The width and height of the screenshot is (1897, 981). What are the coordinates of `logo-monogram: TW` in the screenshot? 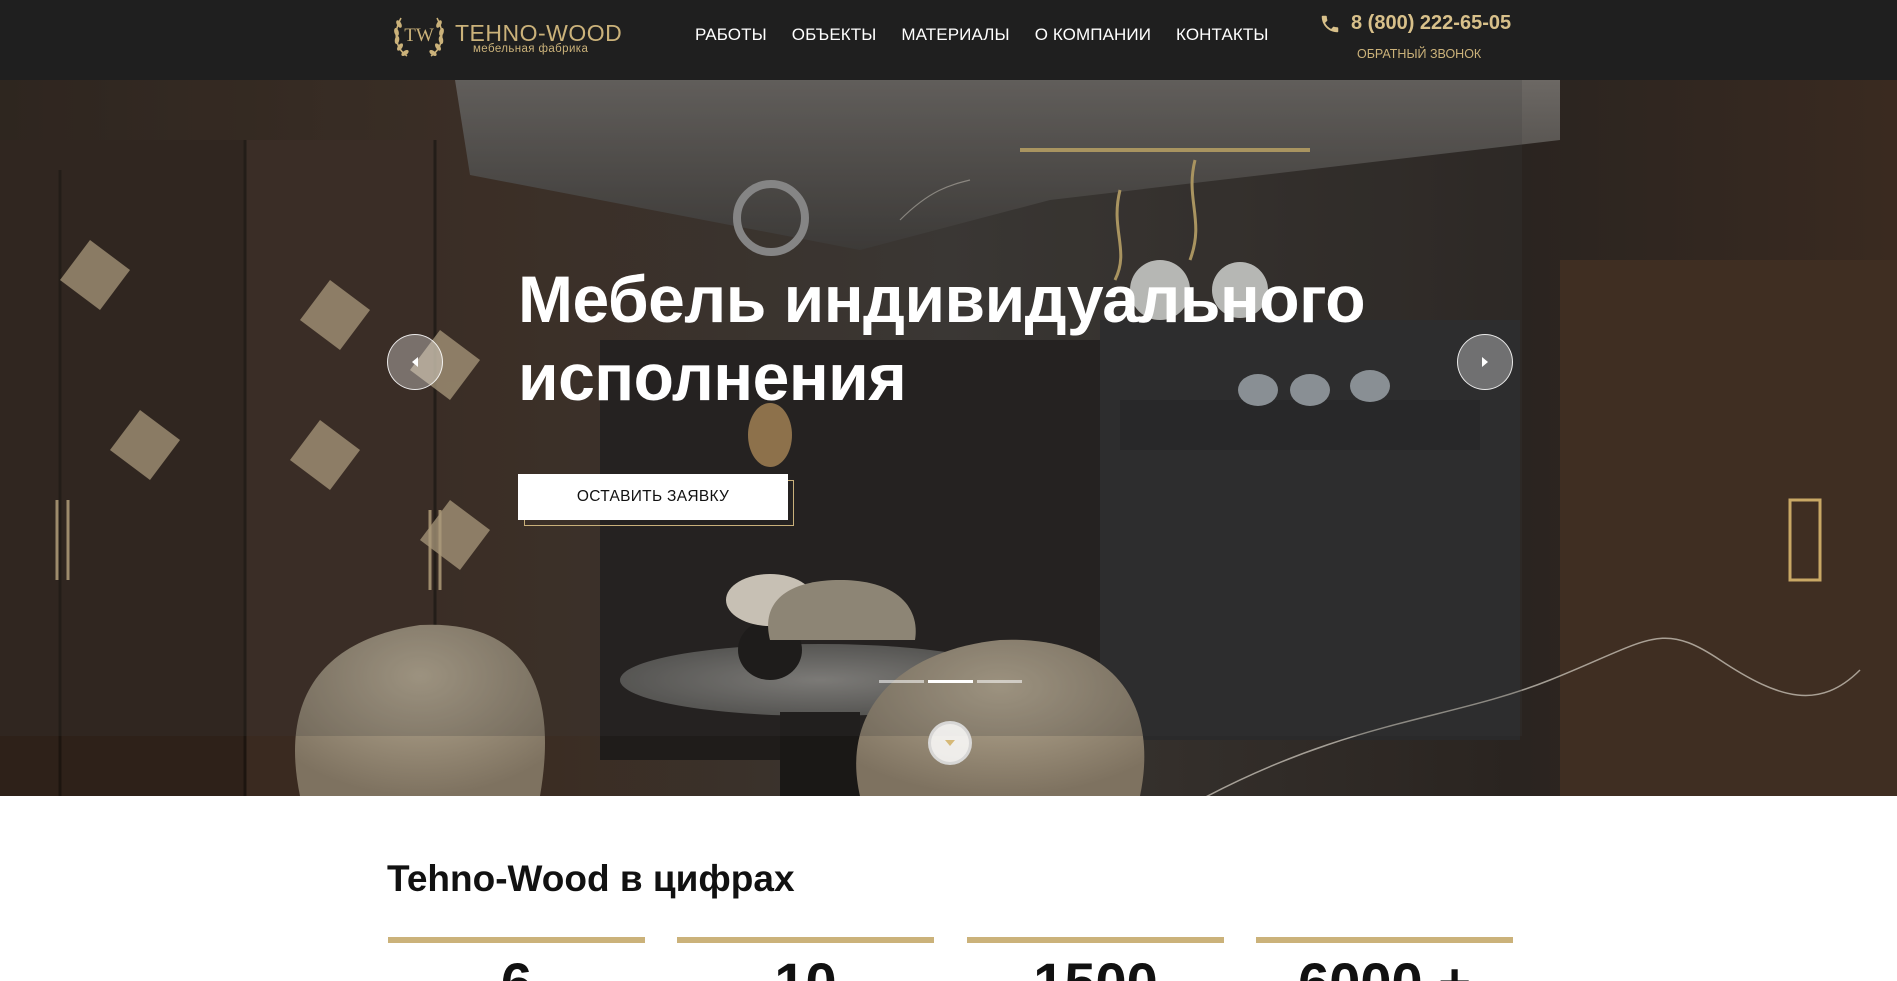 It's located at (419, 35).